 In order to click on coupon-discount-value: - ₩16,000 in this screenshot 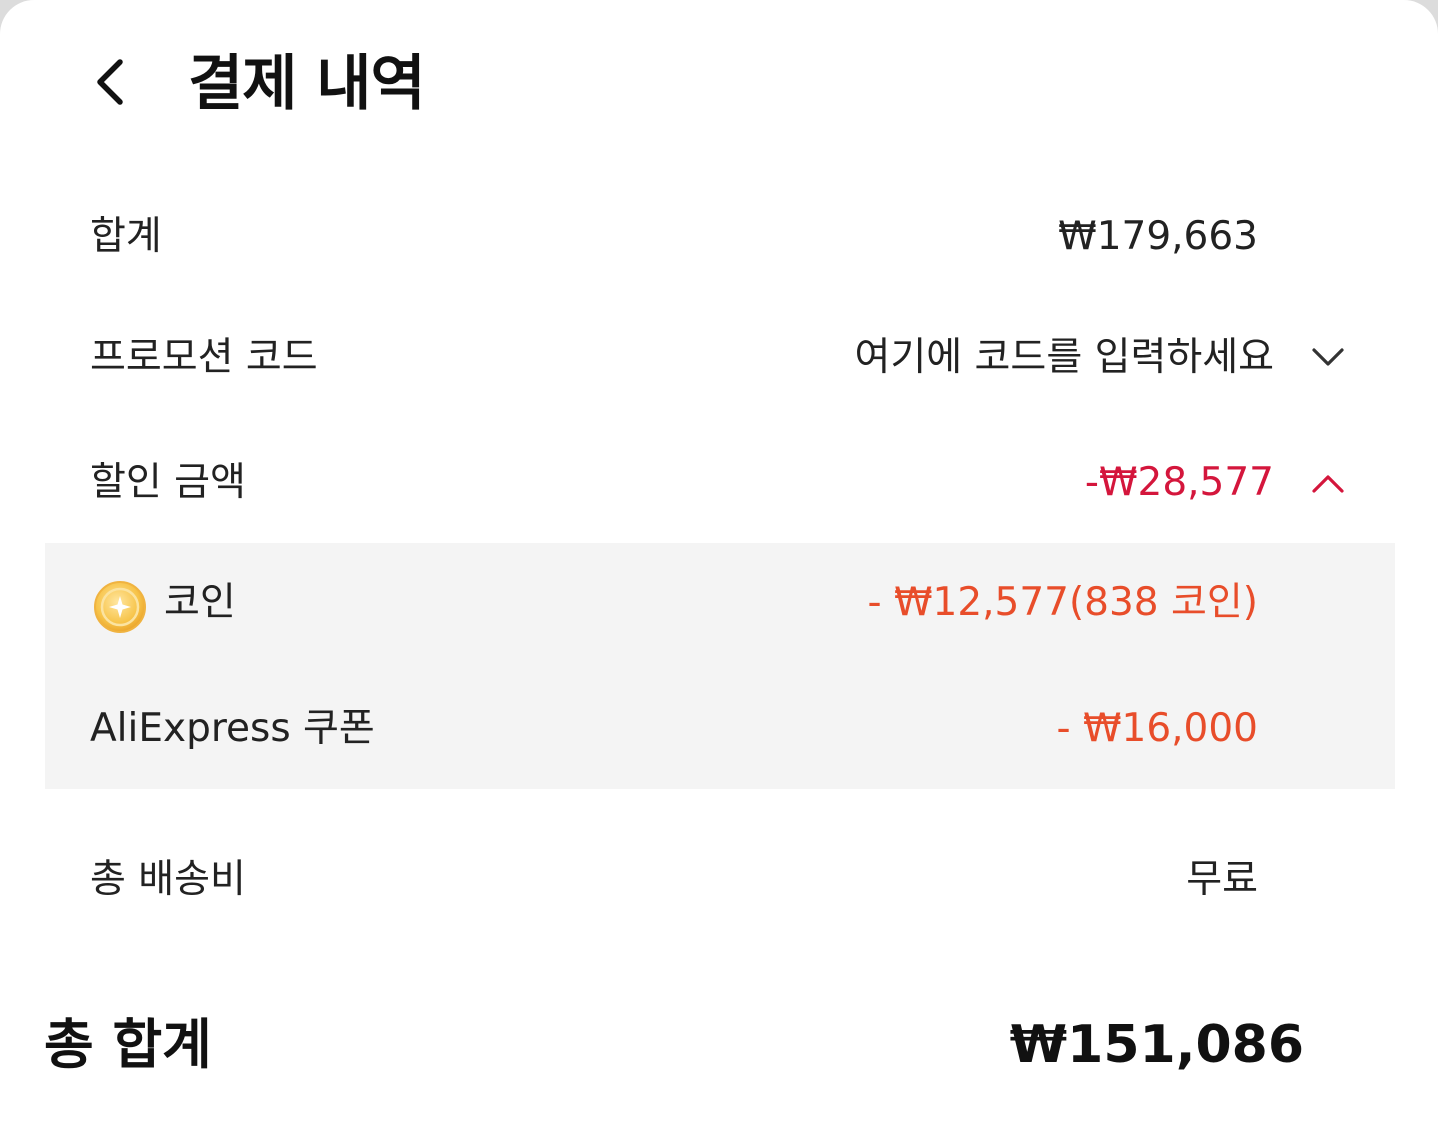, I will do `click(1157, 728)`.